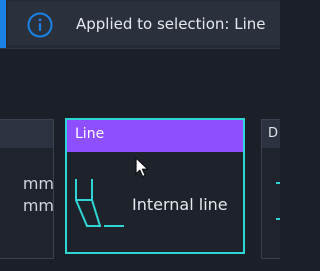  I want to click on left-card-value-2: mm, so click(38, 205).